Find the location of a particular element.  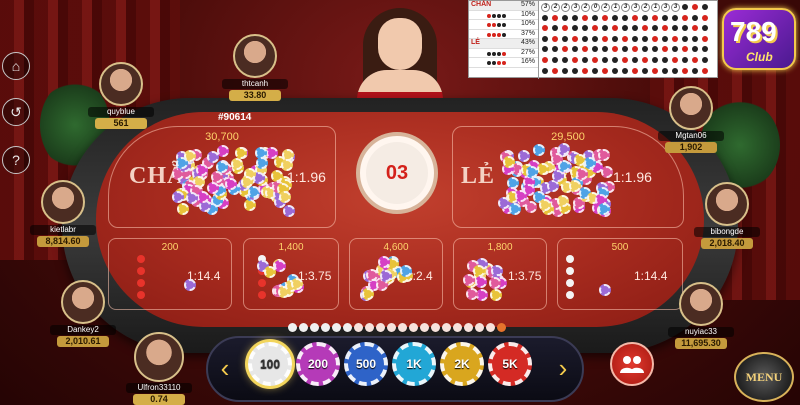

history-stat-row: CHẴN 57% is located at coordinates (503, 6).